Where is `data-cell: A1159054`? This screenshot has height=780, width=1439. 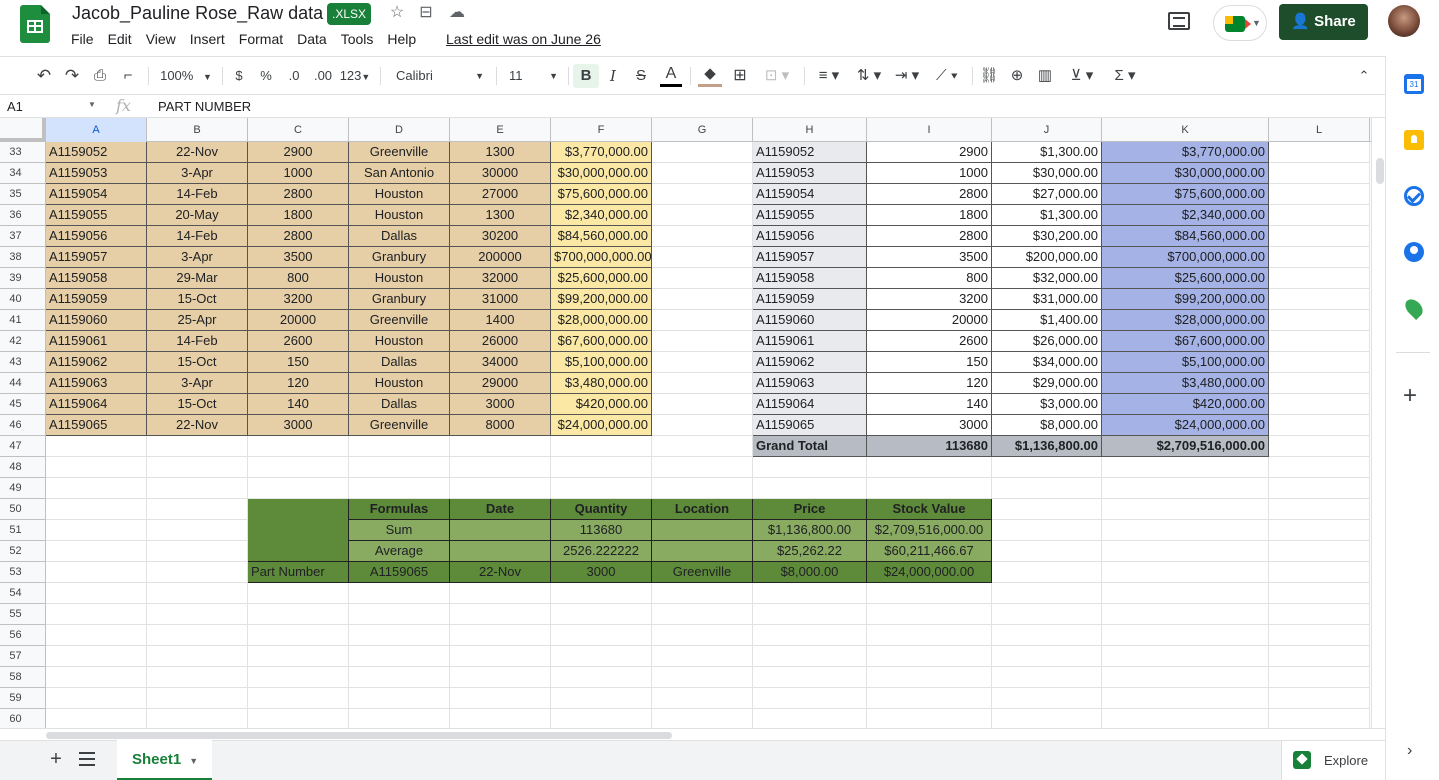
data-cell: A1159054 is located at coordinates (96, 194).